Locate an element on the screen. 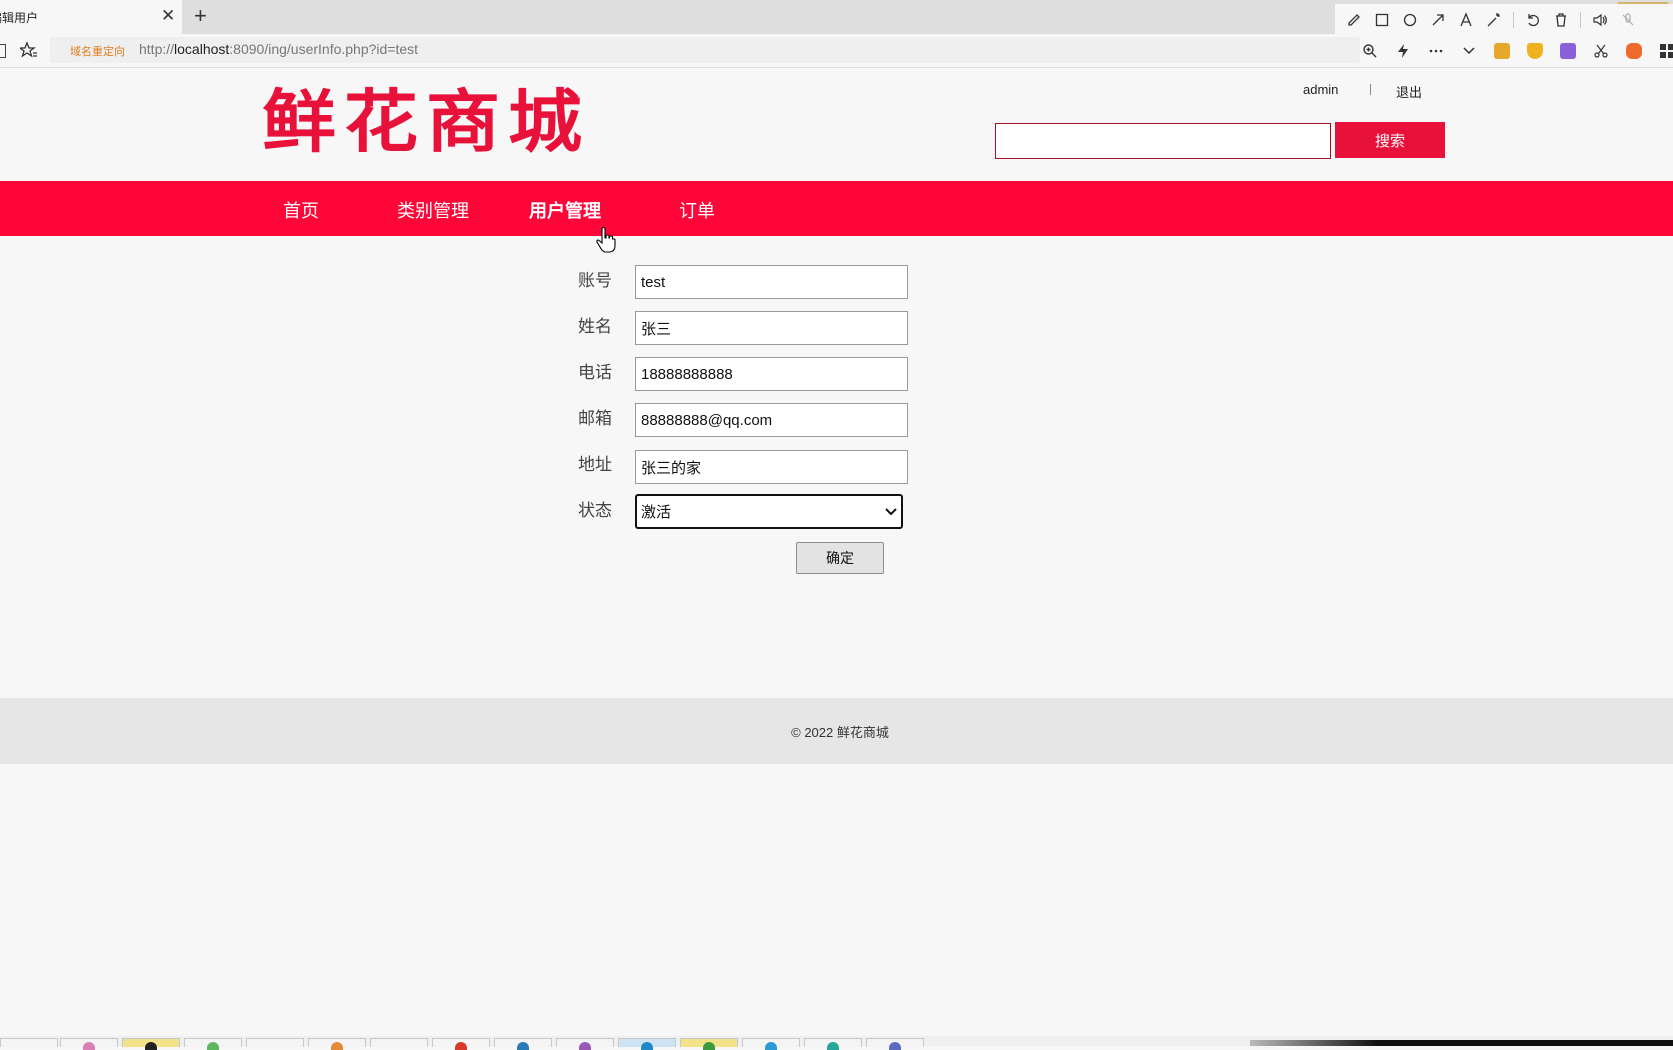  url-path: :8090/ing/userInfo.php?id=test is located at coordinates (324, 49).